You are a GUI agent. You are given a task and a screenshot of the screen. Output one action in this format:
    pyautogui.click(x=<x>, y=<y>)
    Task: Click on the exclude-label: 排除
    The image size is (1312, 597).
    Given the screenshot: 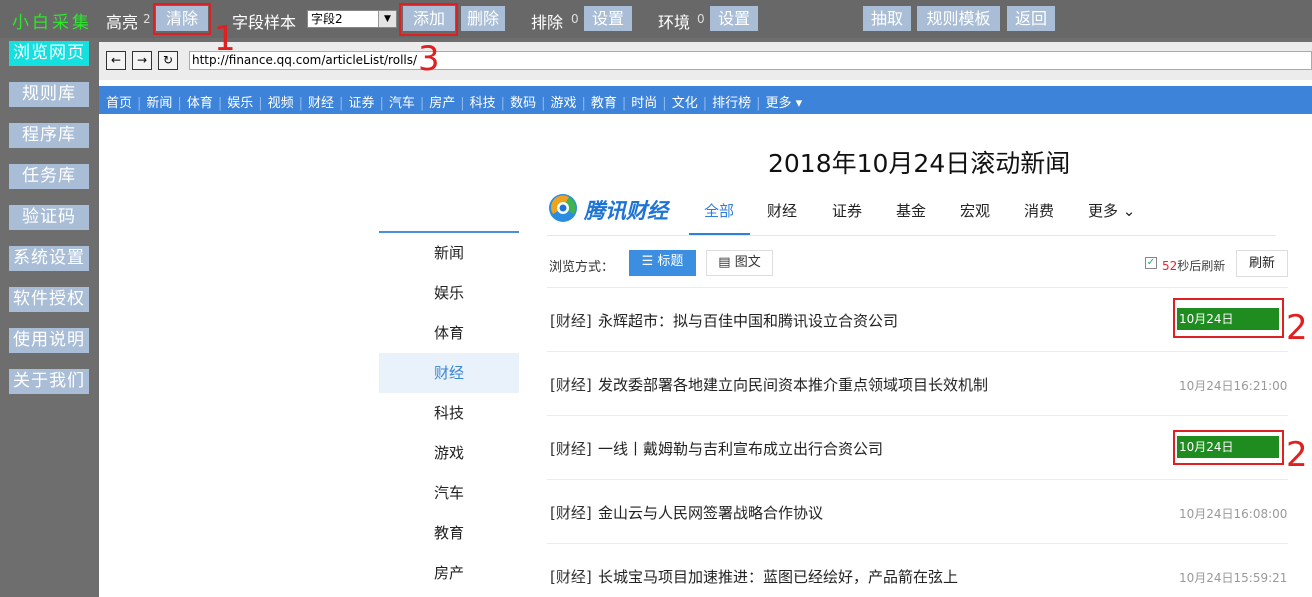 What is the action you would take?
    pyautogui.click(x=547, y=22)
    